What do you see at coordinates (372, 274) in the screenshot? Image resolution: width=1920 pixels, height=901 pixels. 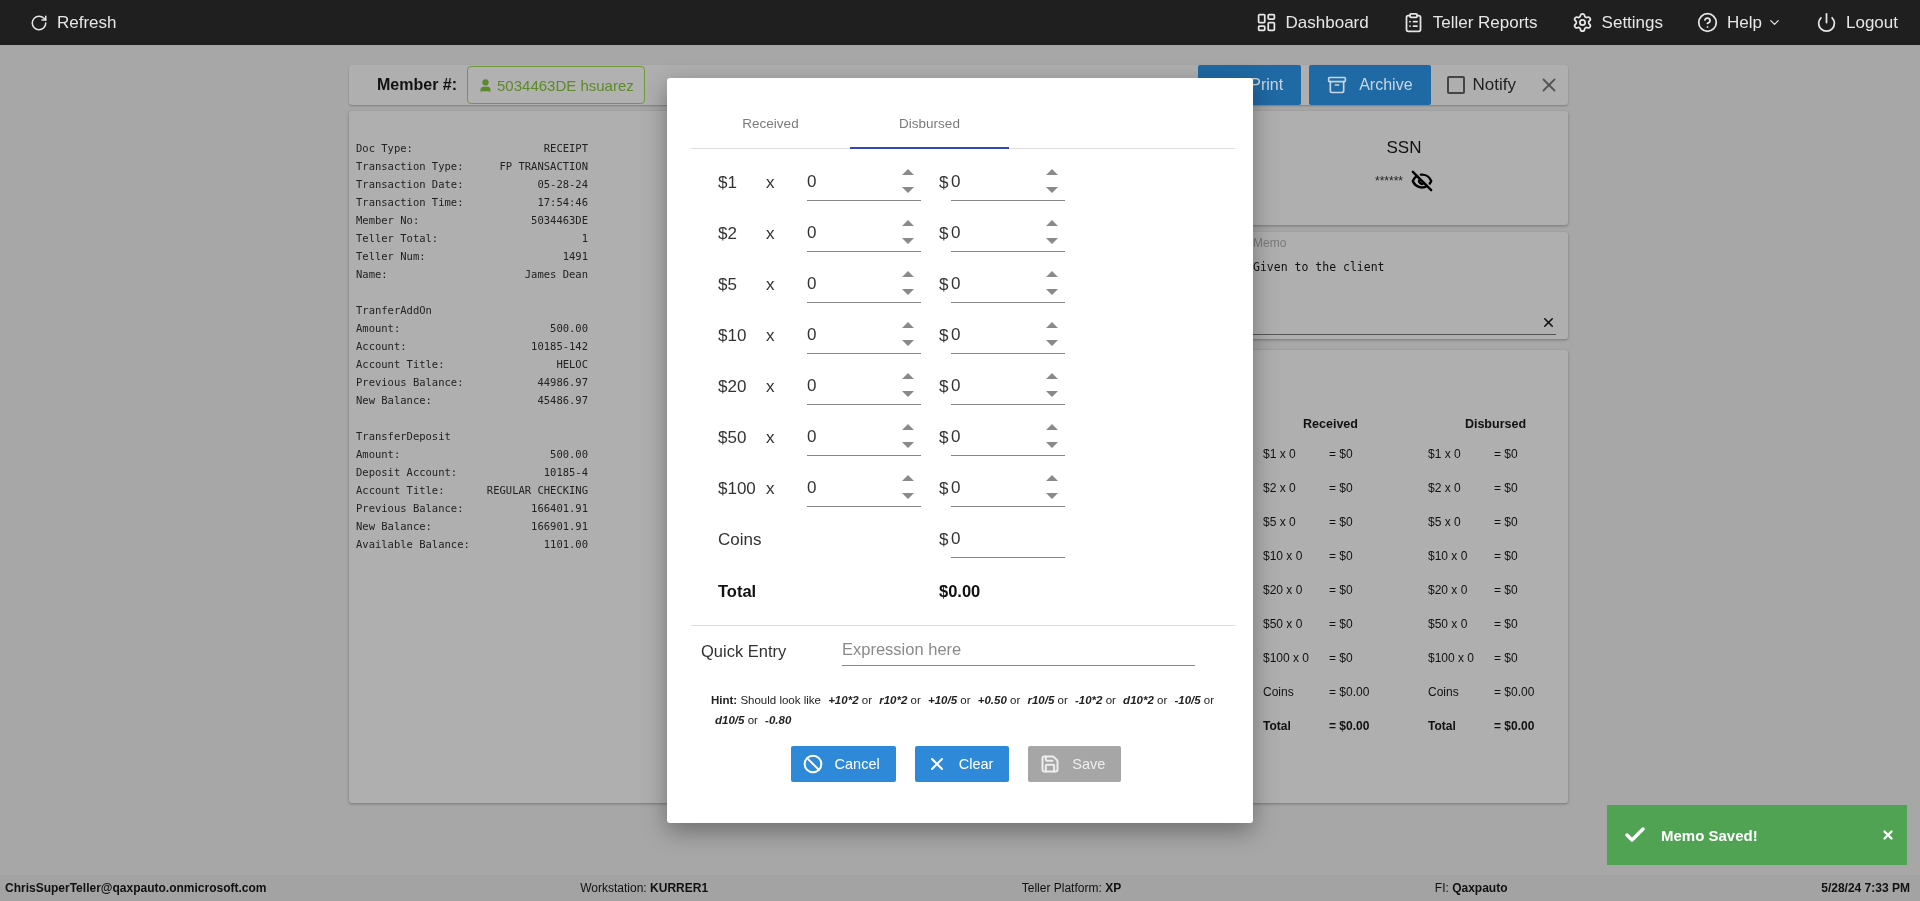 I see `receipt-label: Name:` at bounding box center [372, 274].